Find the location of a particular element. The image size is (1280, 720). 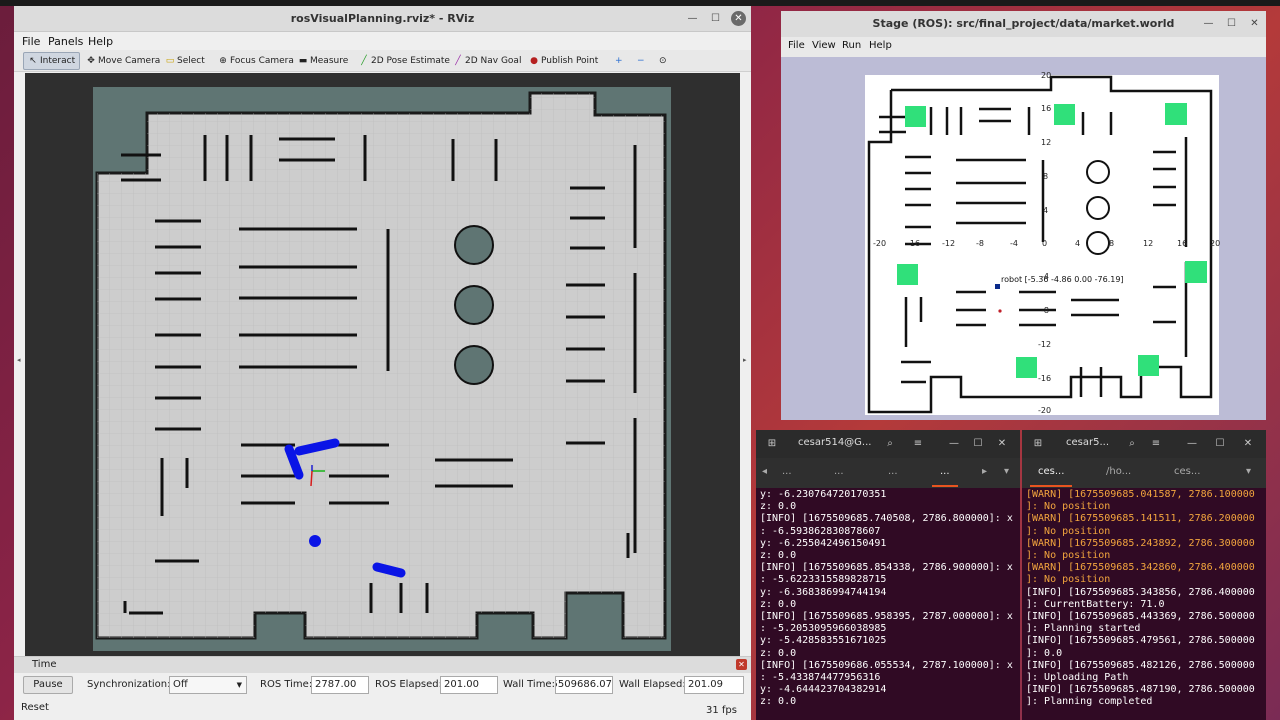

menu-run: Run is located at coordinates (851, 45).